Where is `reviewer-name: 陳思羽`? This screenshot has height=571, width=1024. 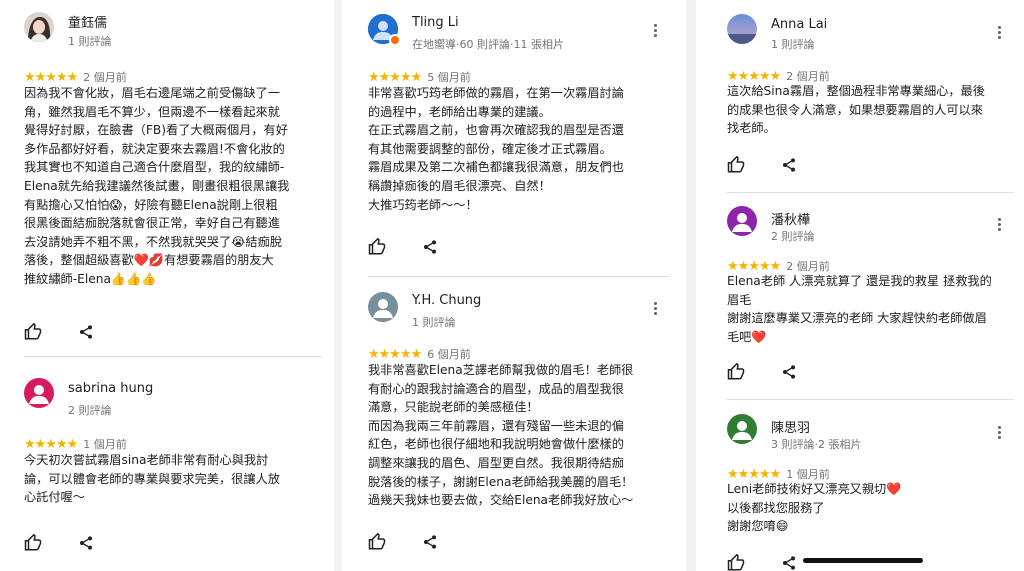 reviewer-name: 陳思羽 is located at coordinates (790, 426).